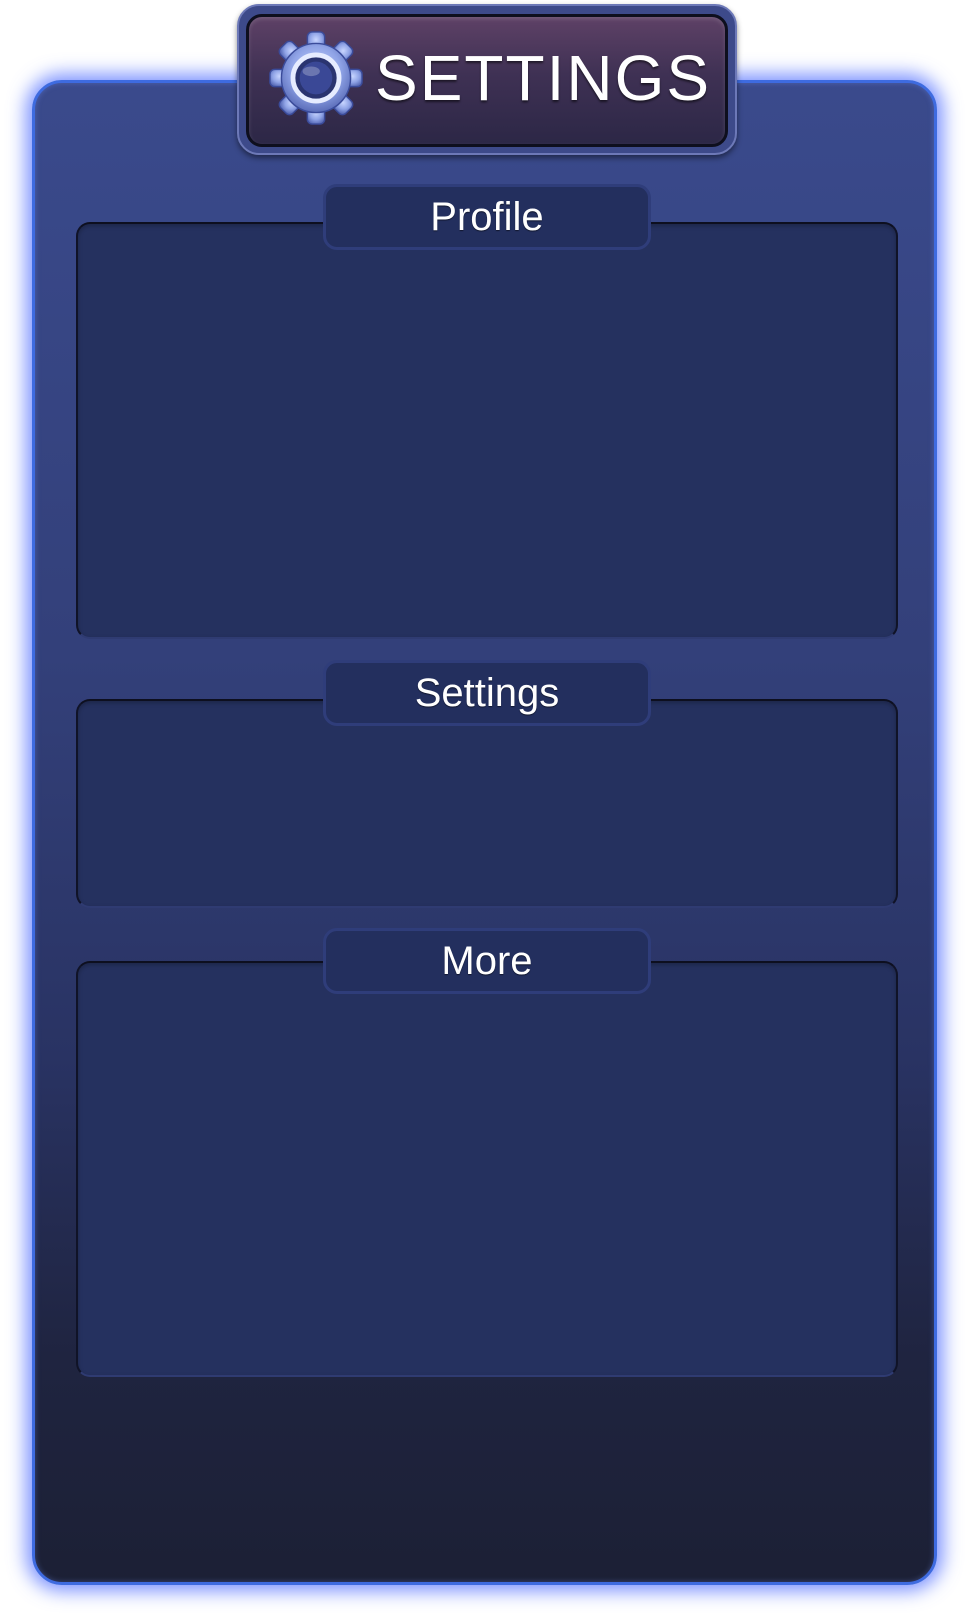 This screenshot has width=974, height=1621. Describe the element at coordinates (487, 693) in the screenshot. I see `settings-section-title: Settings` at that location.